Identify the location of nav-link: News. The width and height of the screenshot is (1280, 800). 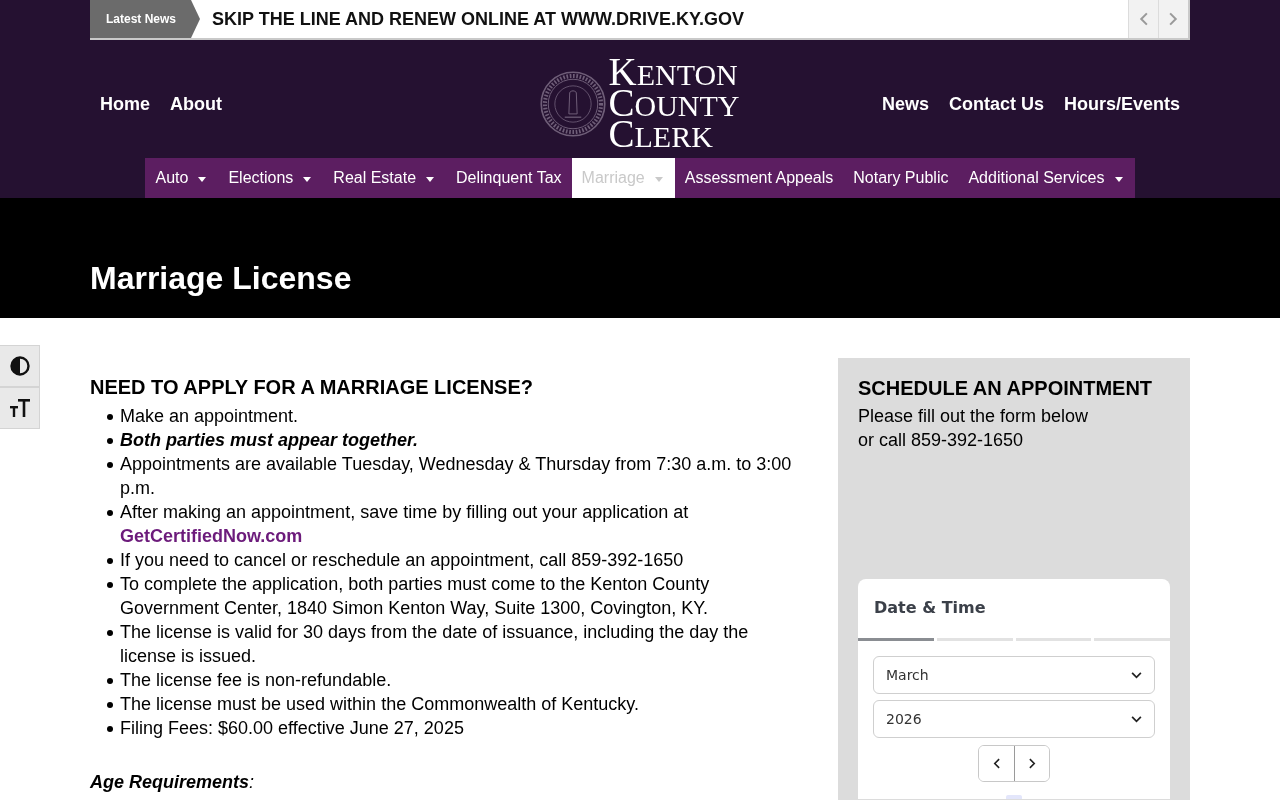
(905, 104).